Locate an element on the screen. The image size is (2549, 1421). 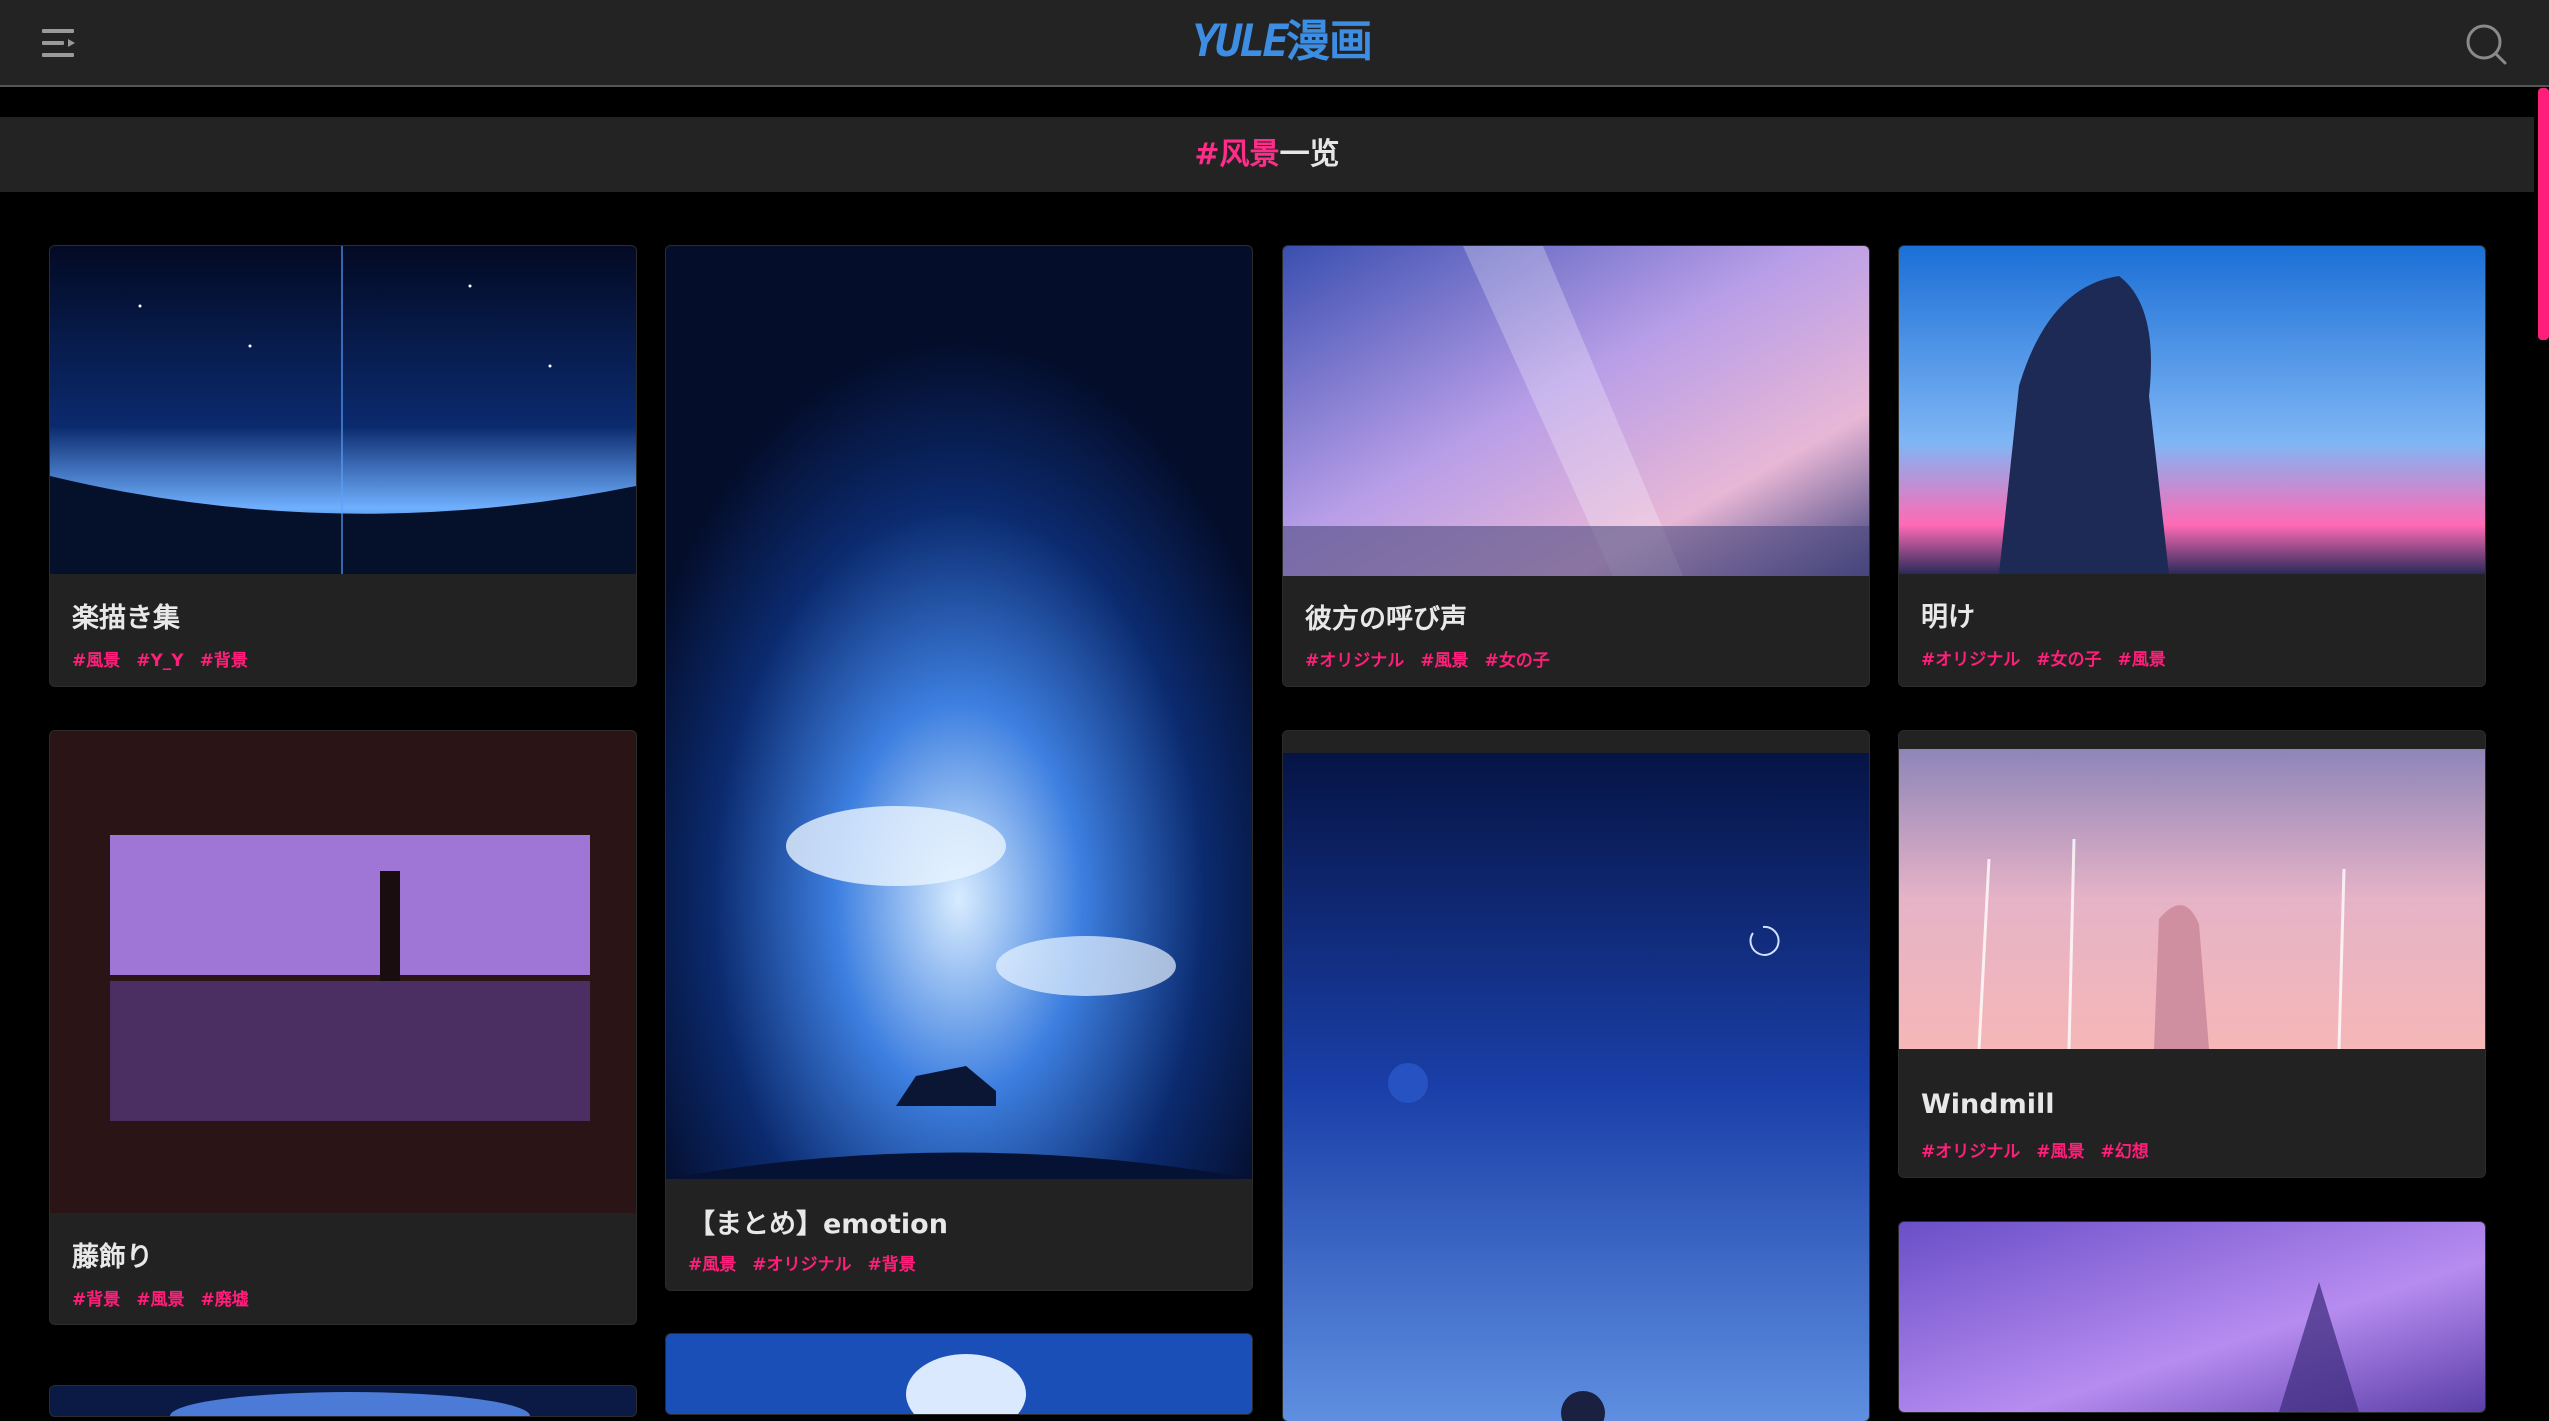
page-title-suffix: 一览 is located at coordinates (1309, 154).